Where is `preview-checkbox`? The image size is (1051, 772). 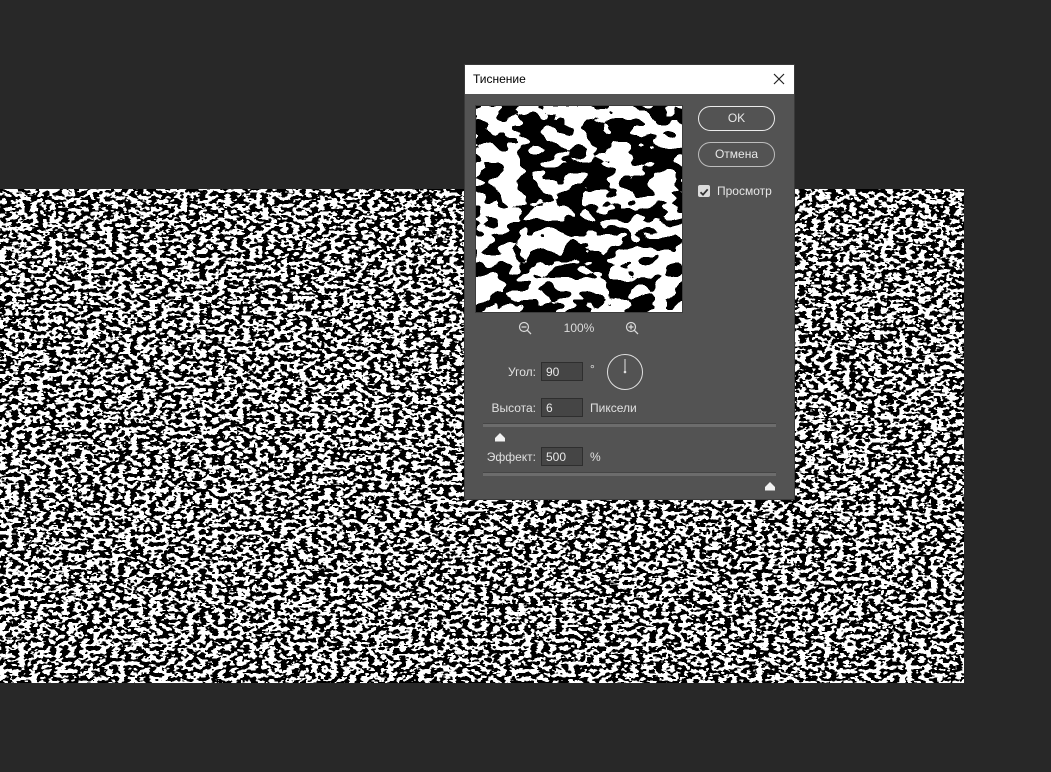
preview-checkbox is located at coordinates (704, 191).